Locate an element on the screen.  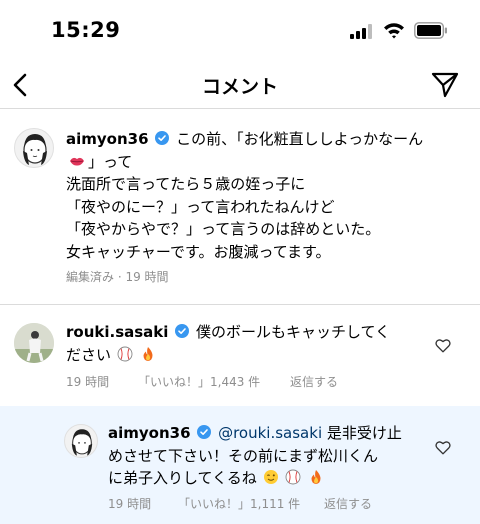
comment-line-1: 僕のボールもキャッチしてく is located at coordinates (293, 332).